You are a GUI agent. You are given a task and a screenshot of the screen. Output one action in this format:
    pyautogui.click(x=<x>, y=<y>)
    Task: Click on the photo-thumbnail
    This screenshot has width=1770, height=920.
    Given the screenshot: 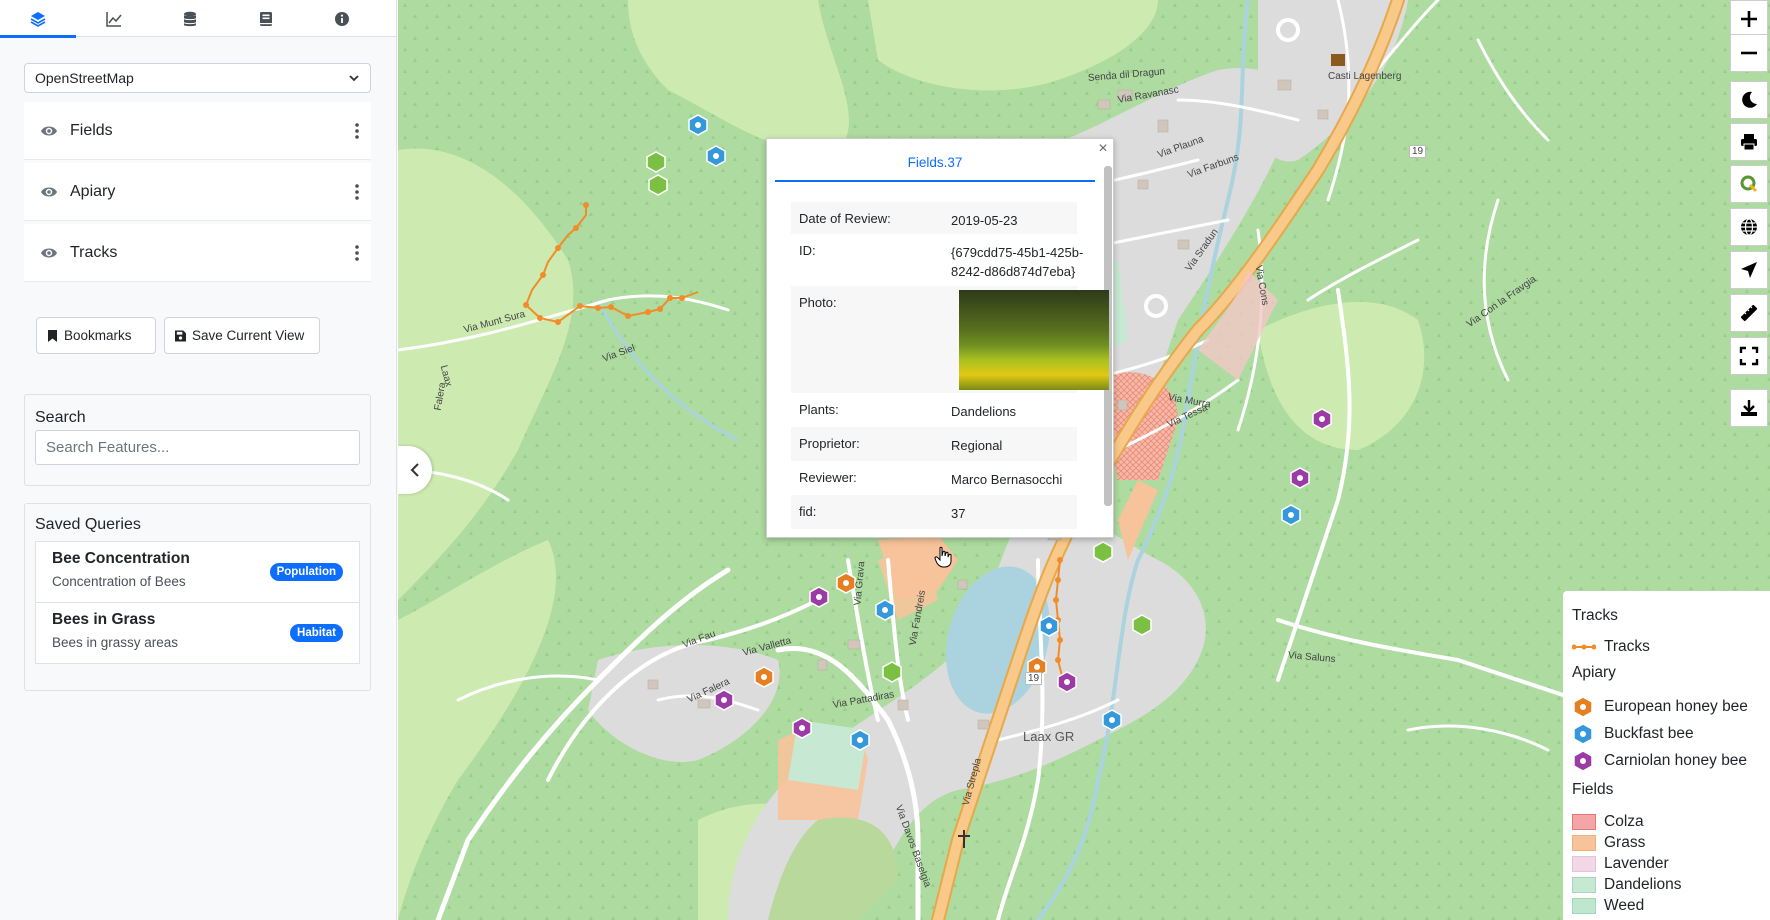 What is the action you would take?
    pyautogui.click(x=1034, y=340)
    